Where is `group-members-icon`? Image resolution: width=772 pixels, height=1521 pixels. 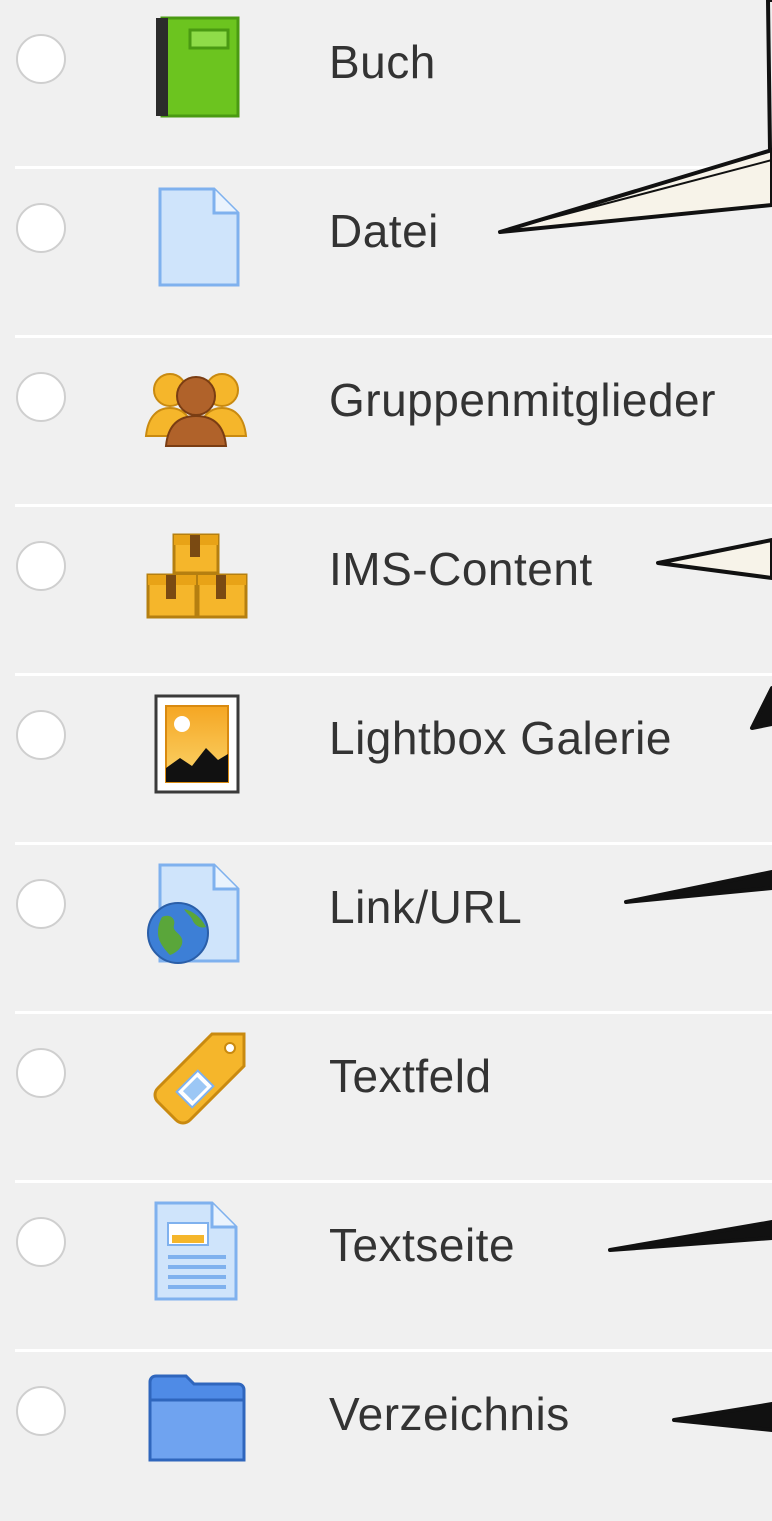
group-members-icon is located at coordinates (196, 402).